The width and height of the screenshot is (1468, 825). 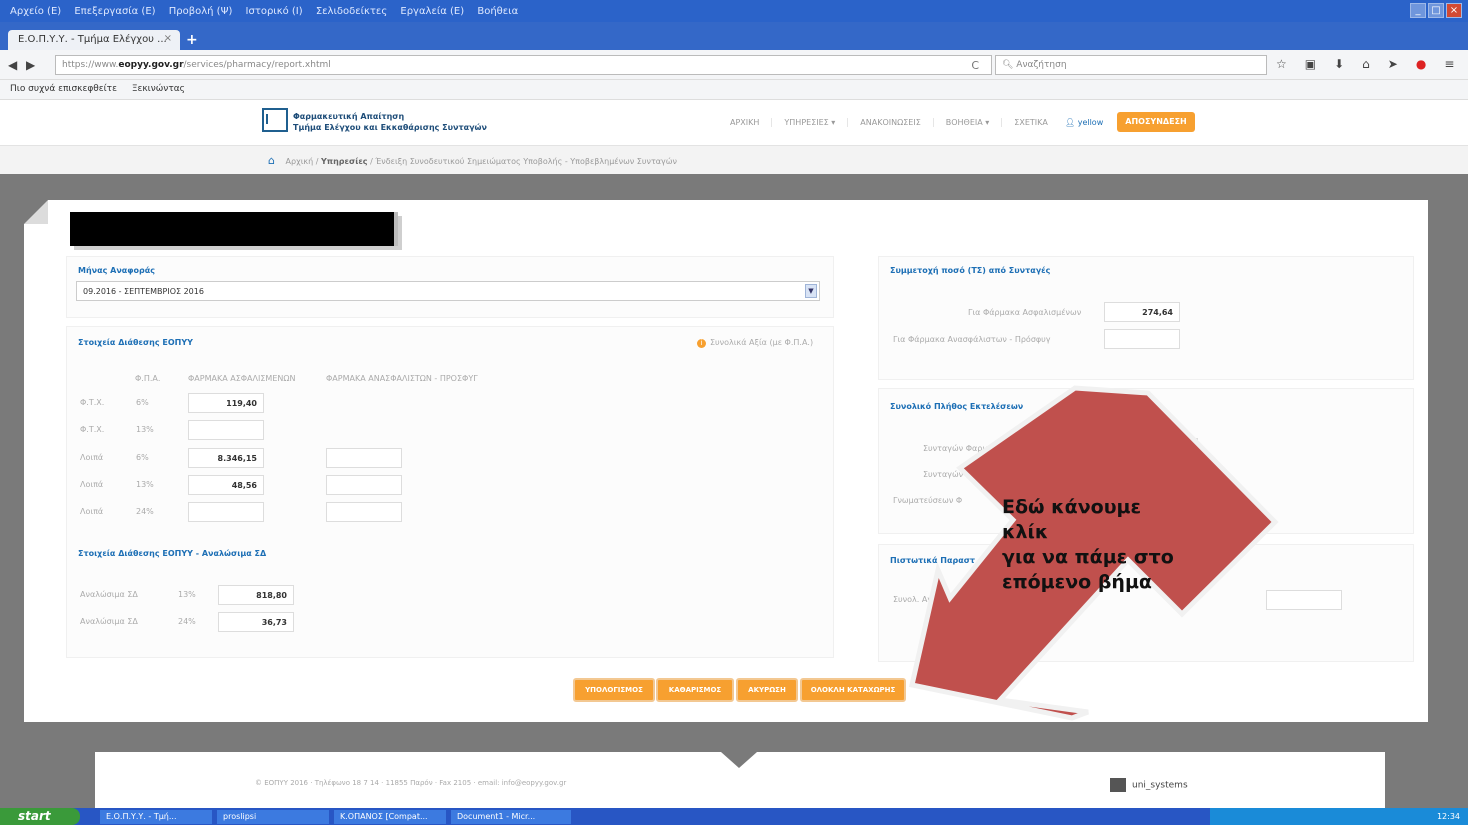 I want to click on footer-logo: uni_systems, so click(x=1149, y=785).